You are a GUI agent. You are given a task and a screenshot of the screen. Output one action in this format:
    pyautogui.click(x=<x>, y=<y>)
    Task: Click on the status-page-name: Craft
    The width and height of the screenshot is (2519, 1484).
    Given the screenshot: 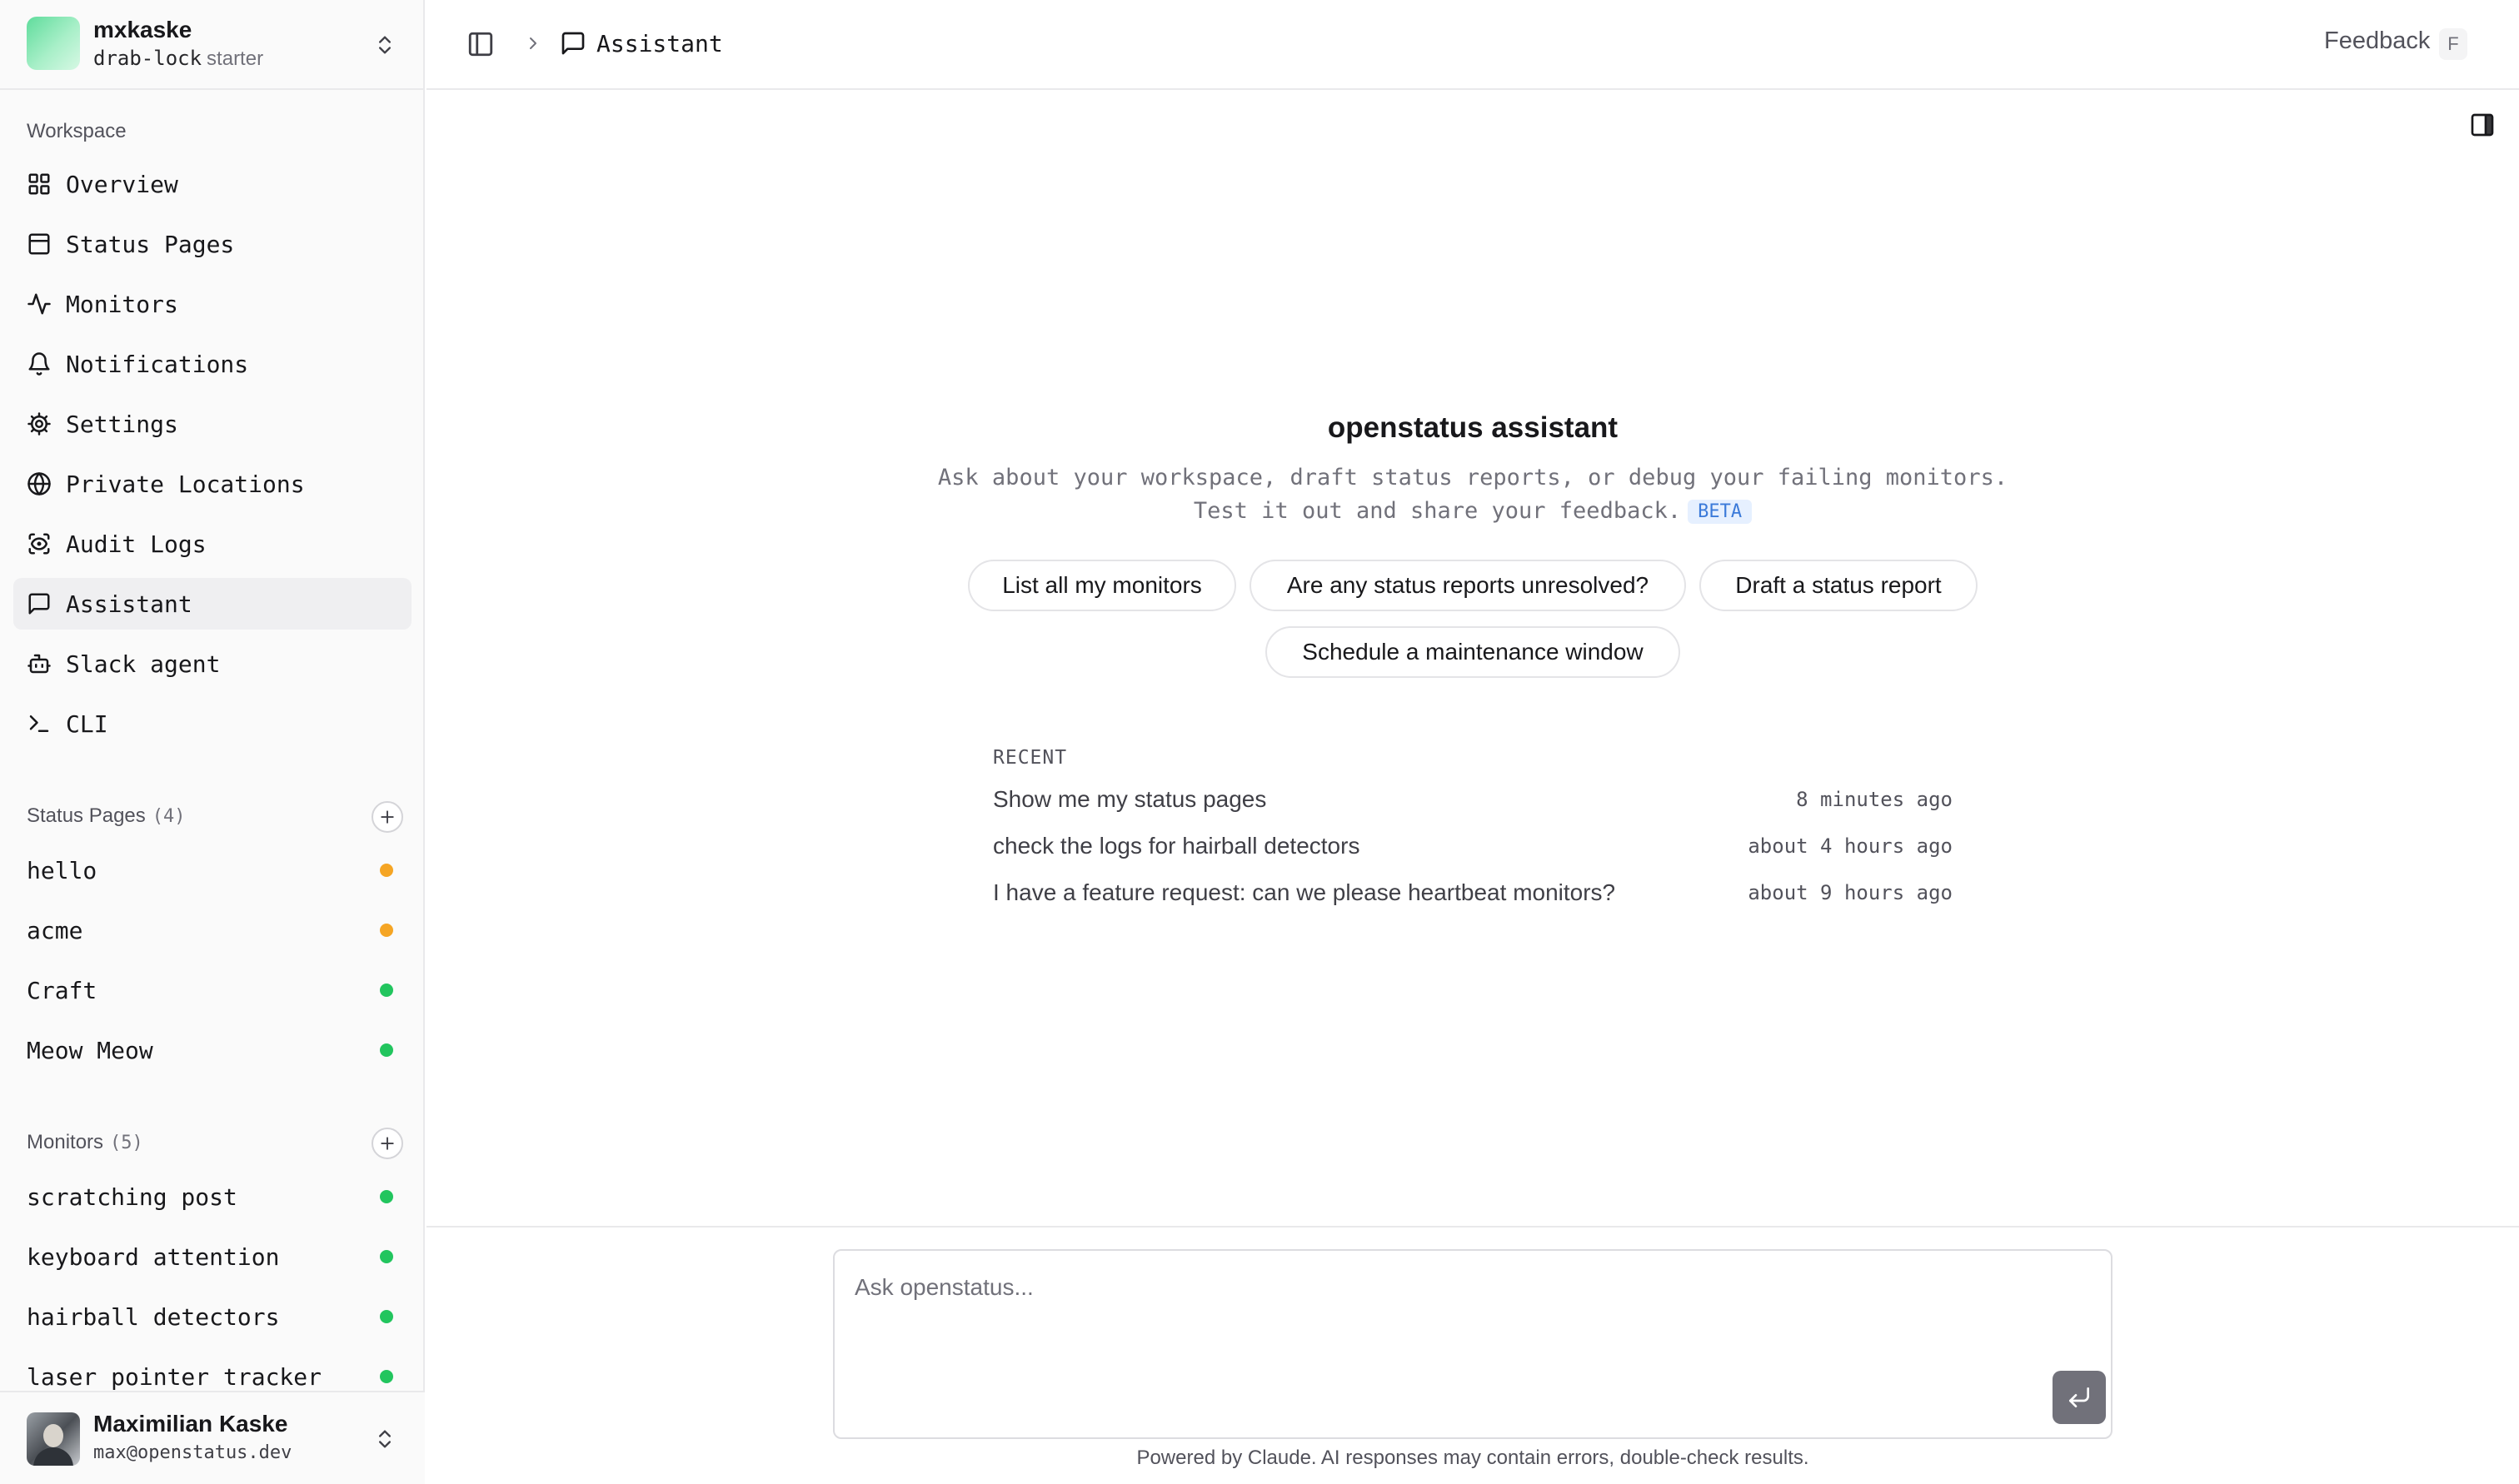 What is the action you would take?
    pyautogui.click(x=62, y=990)
    